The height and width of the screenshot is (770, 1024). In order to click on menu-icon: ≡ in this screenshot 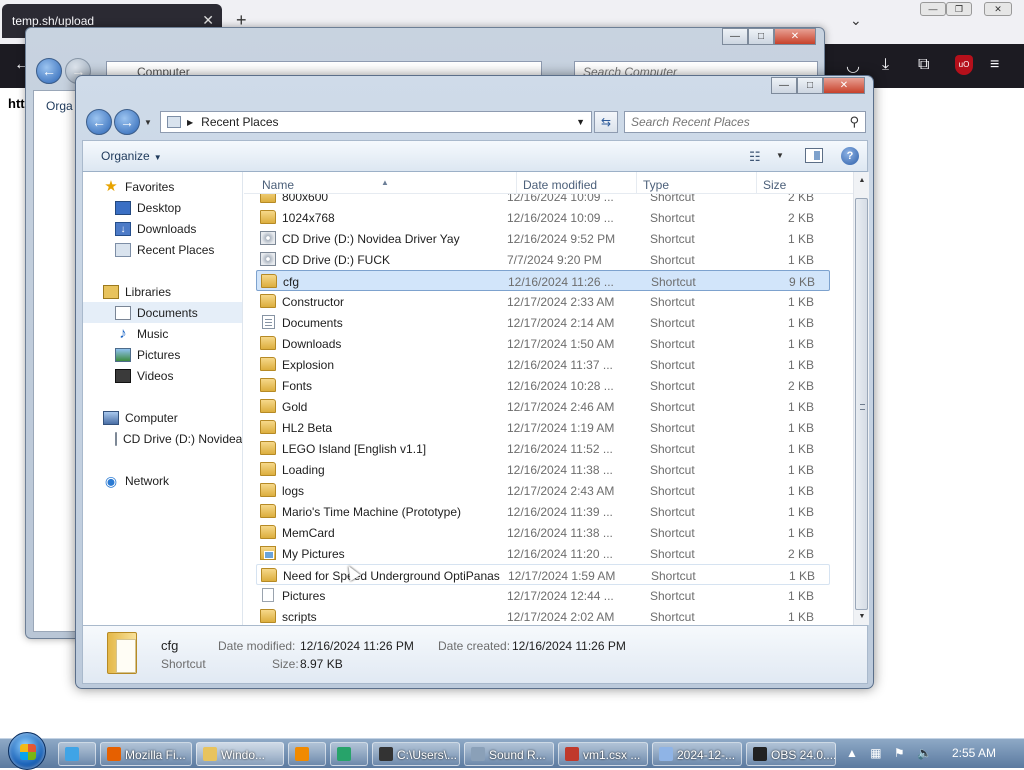, I will do `click(994, 65)`.